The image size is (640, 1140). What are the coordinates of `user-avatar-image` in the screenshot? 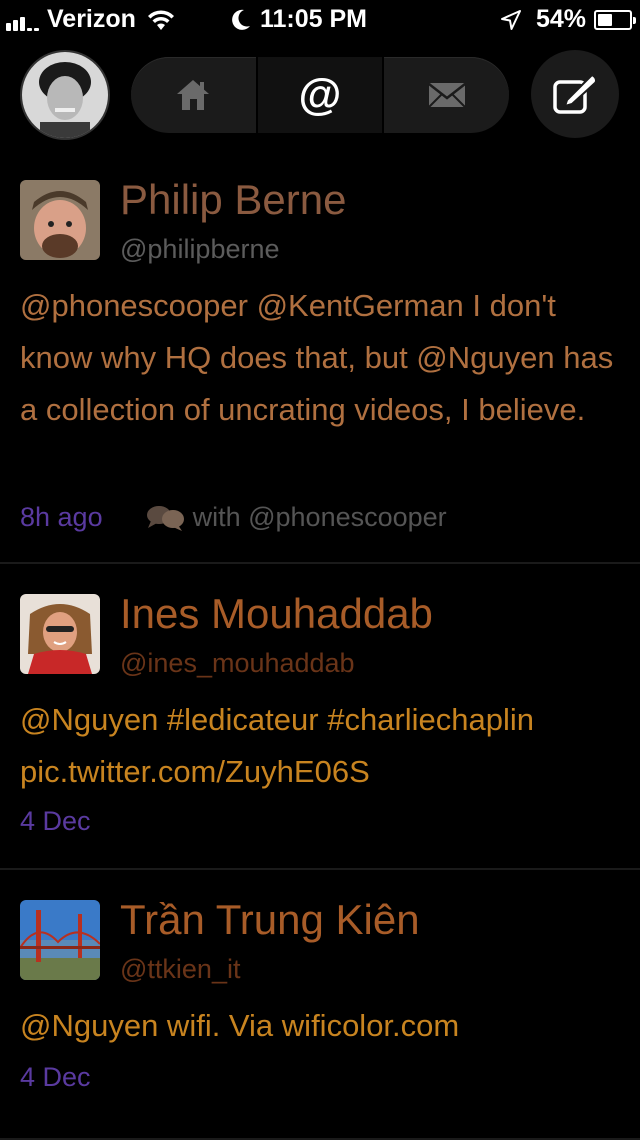 It's located at (65, 95).